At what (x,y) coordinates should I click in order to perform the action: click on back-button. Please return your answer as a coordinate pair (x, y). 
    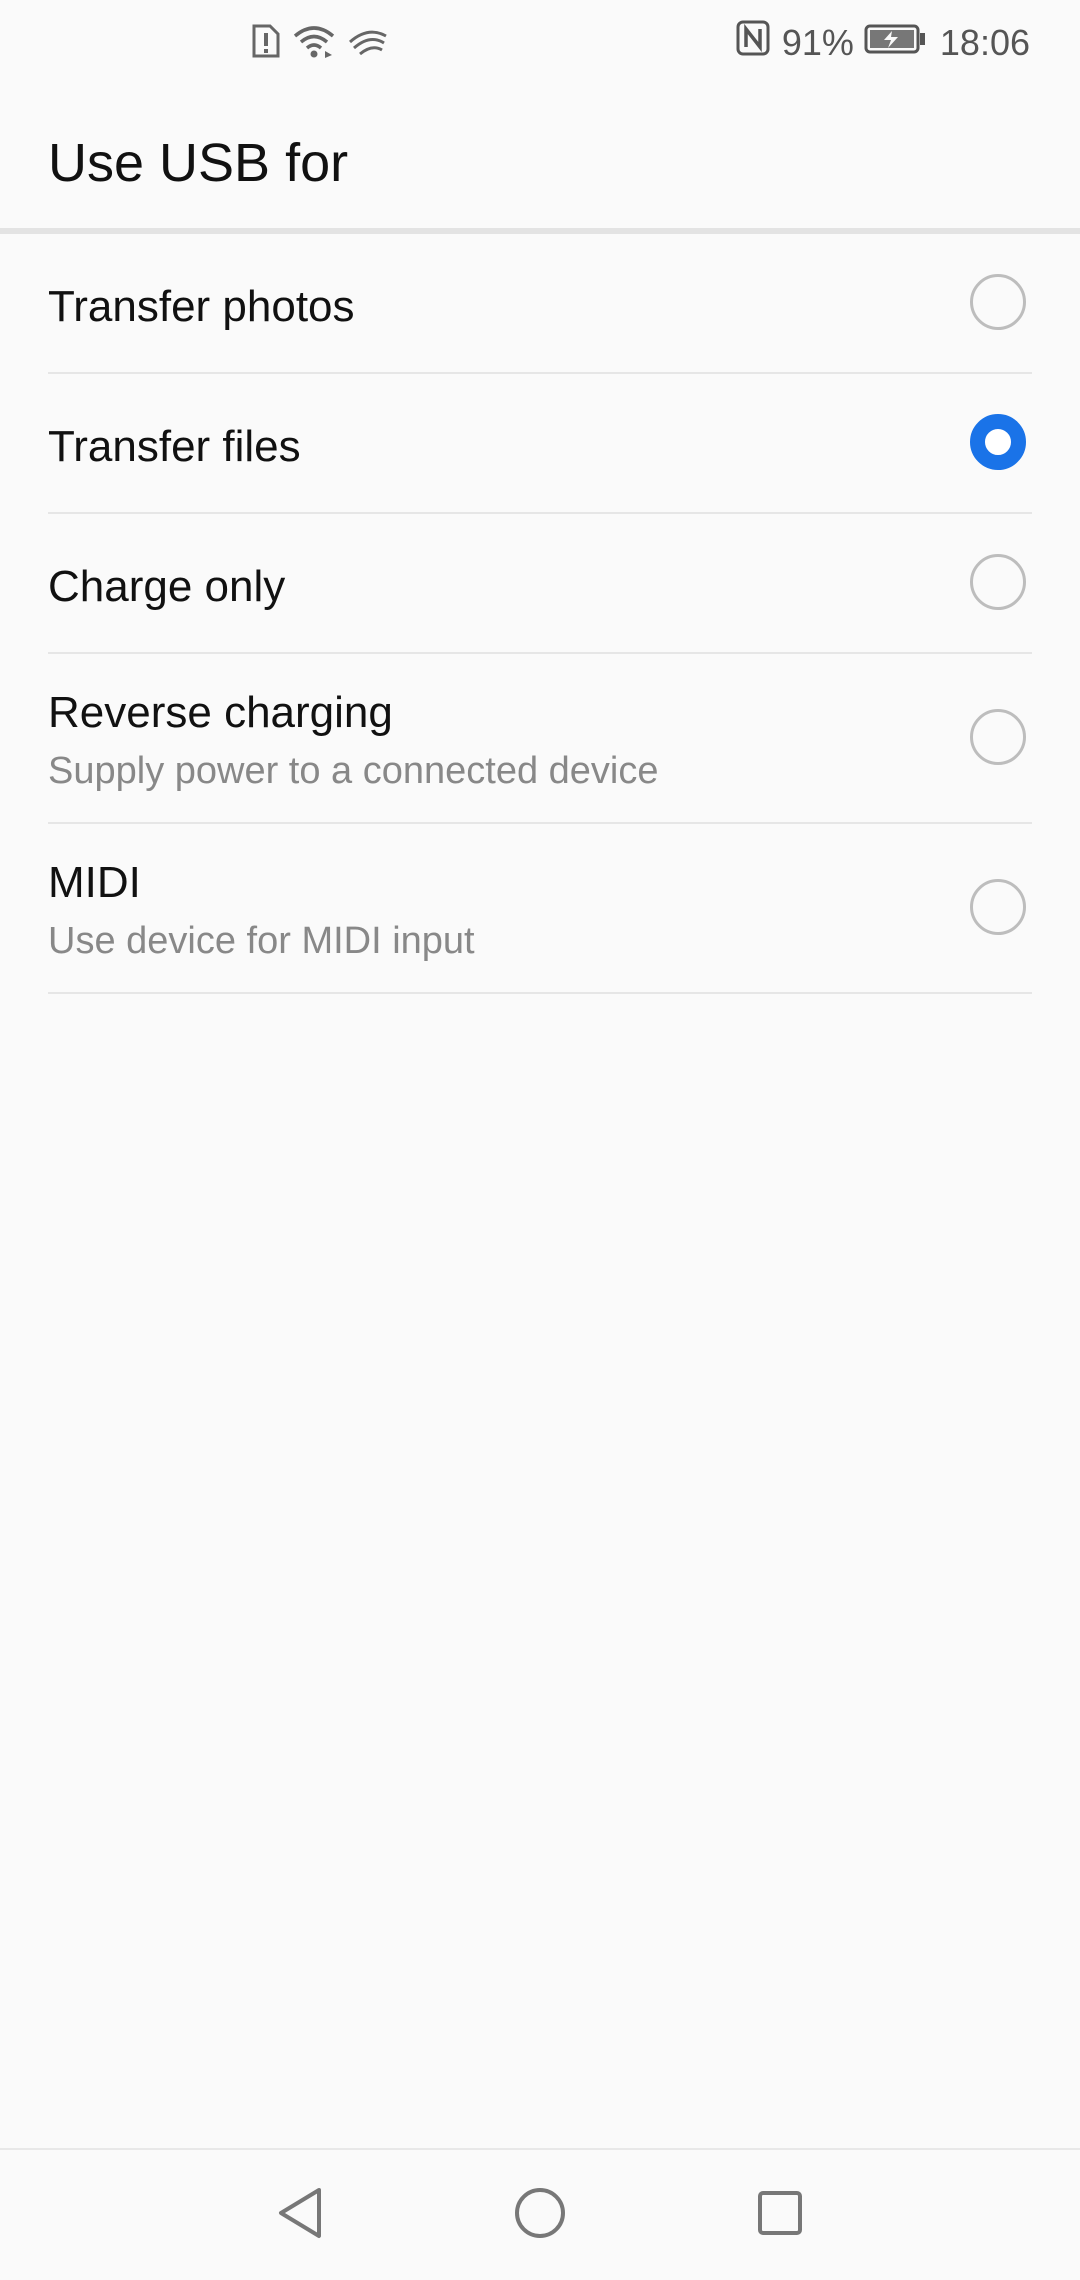
    Looking at the image, I should click on (300, 2215).